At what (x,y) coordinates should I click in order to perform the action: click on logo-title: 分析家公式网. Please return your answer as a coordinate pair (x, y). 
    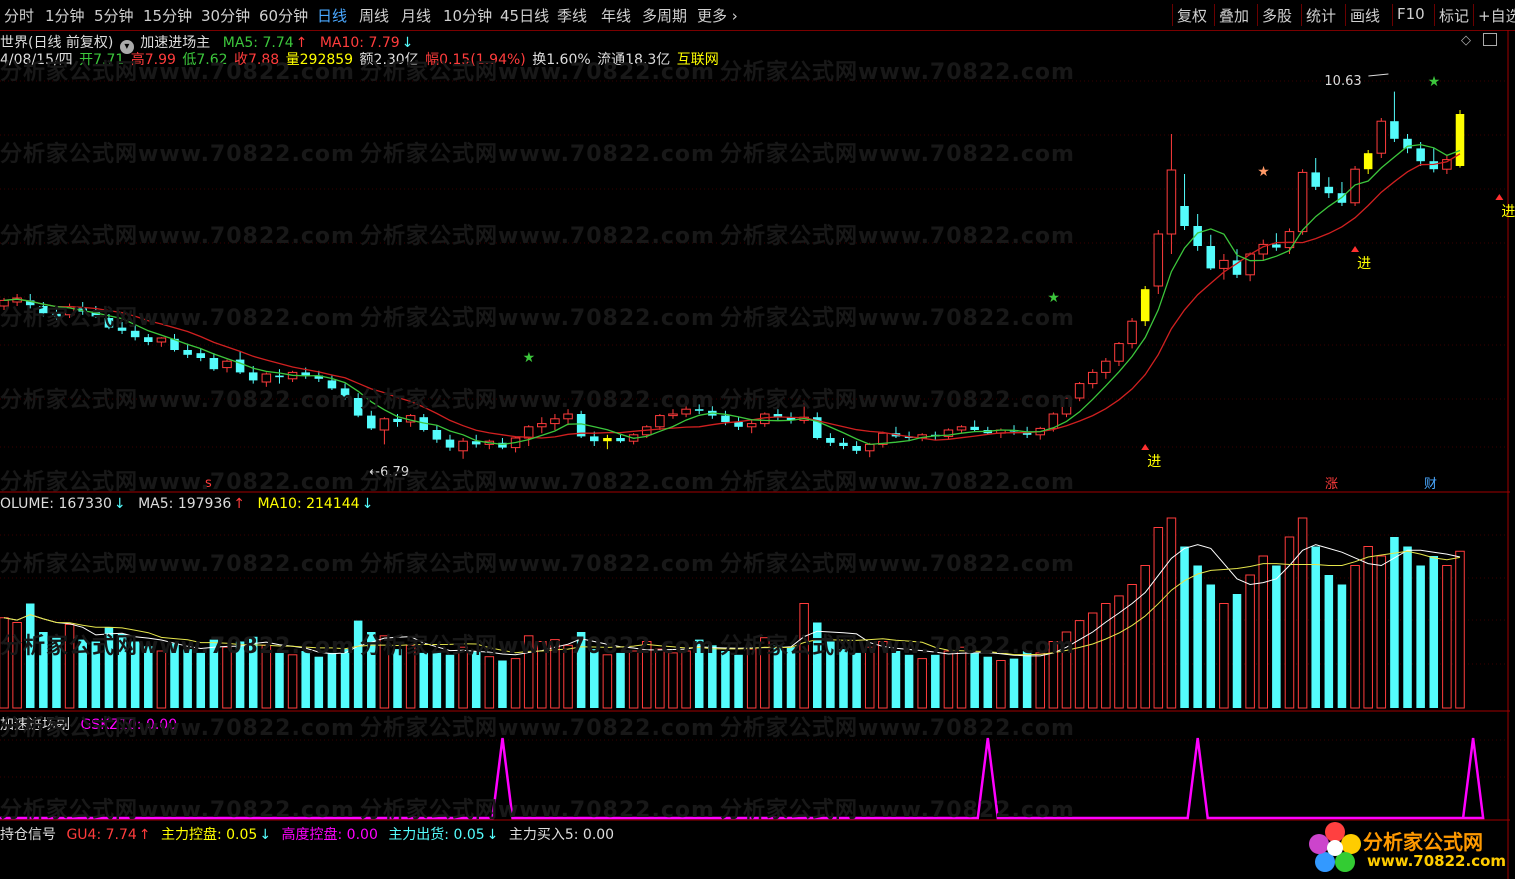
    Looking at the image, I should click on (1423, 842).